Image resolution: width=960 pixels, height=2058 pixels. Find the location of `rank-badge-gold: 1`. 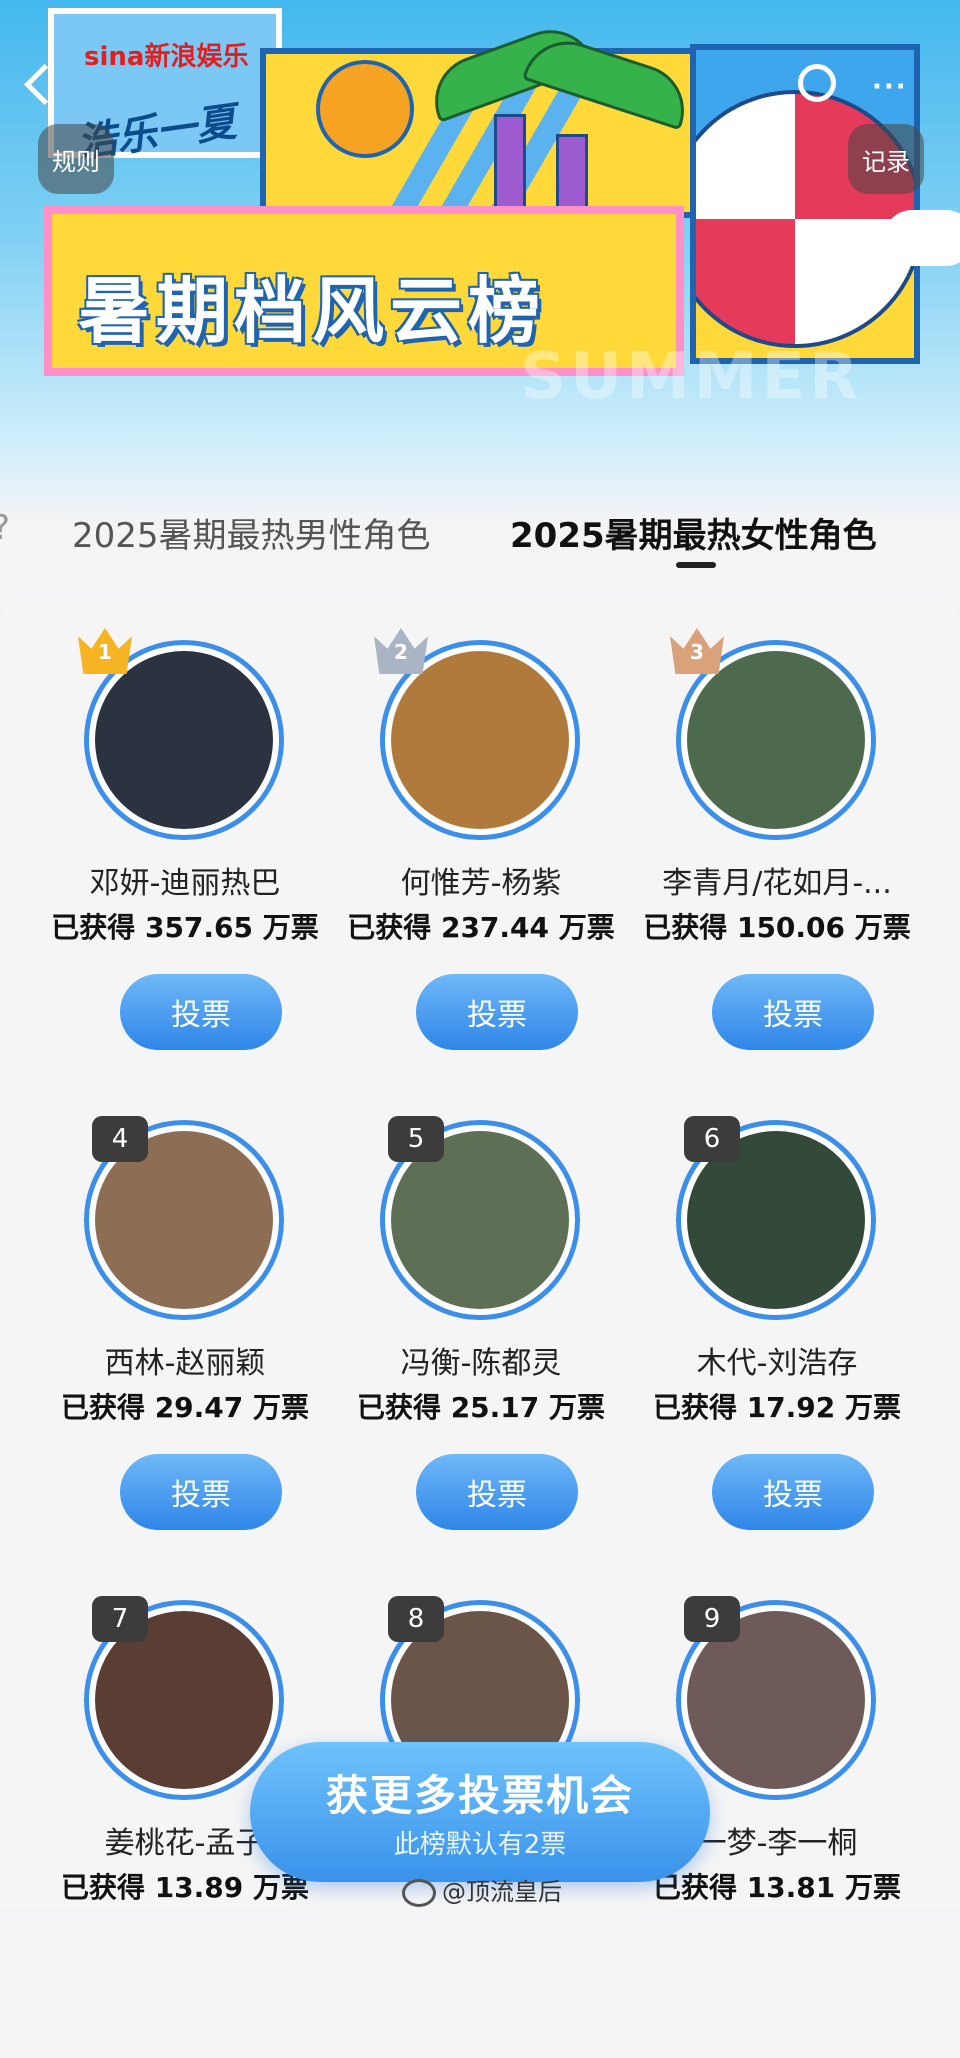

rank-badge-gold: 1 is located at coordinates (105, 654).